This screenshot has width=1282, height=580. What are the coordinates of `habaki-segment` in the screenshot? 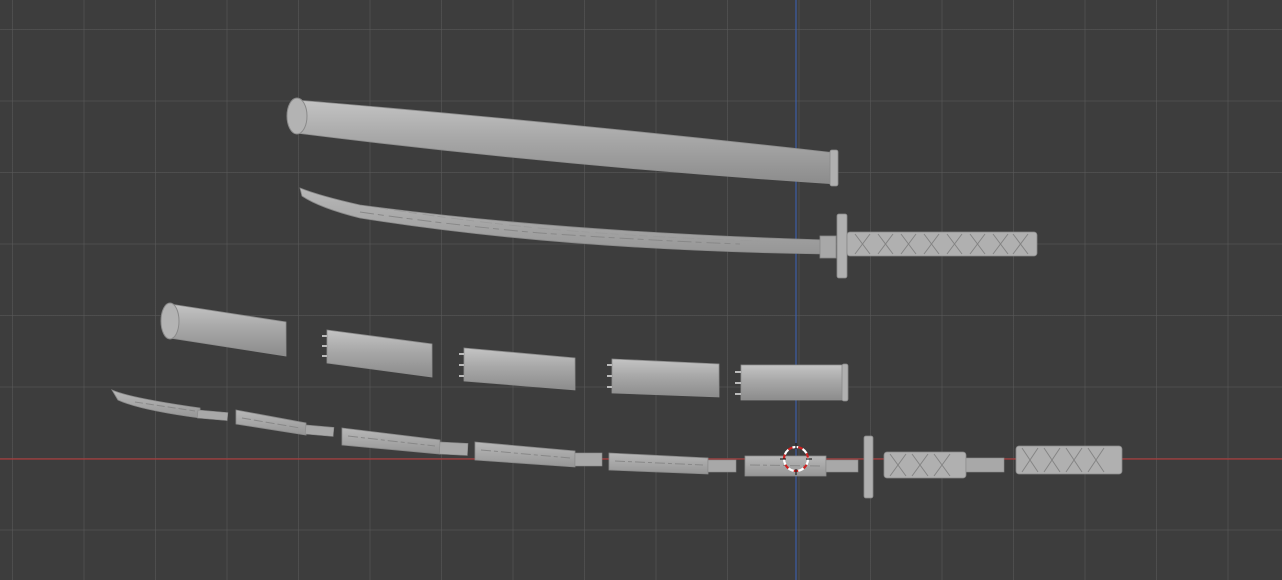 It's located at (842, 466).